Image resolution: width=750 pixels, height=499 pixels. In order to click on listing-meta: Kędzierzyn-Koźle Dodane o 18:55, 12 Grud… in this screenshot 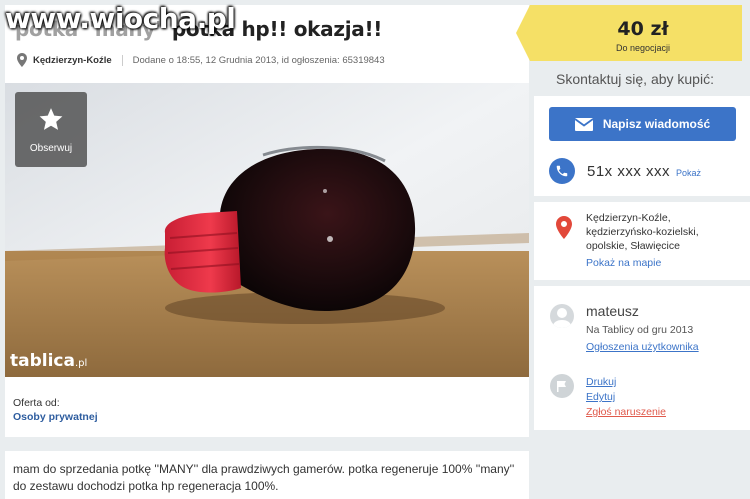, I will do `click(201, 60)`.